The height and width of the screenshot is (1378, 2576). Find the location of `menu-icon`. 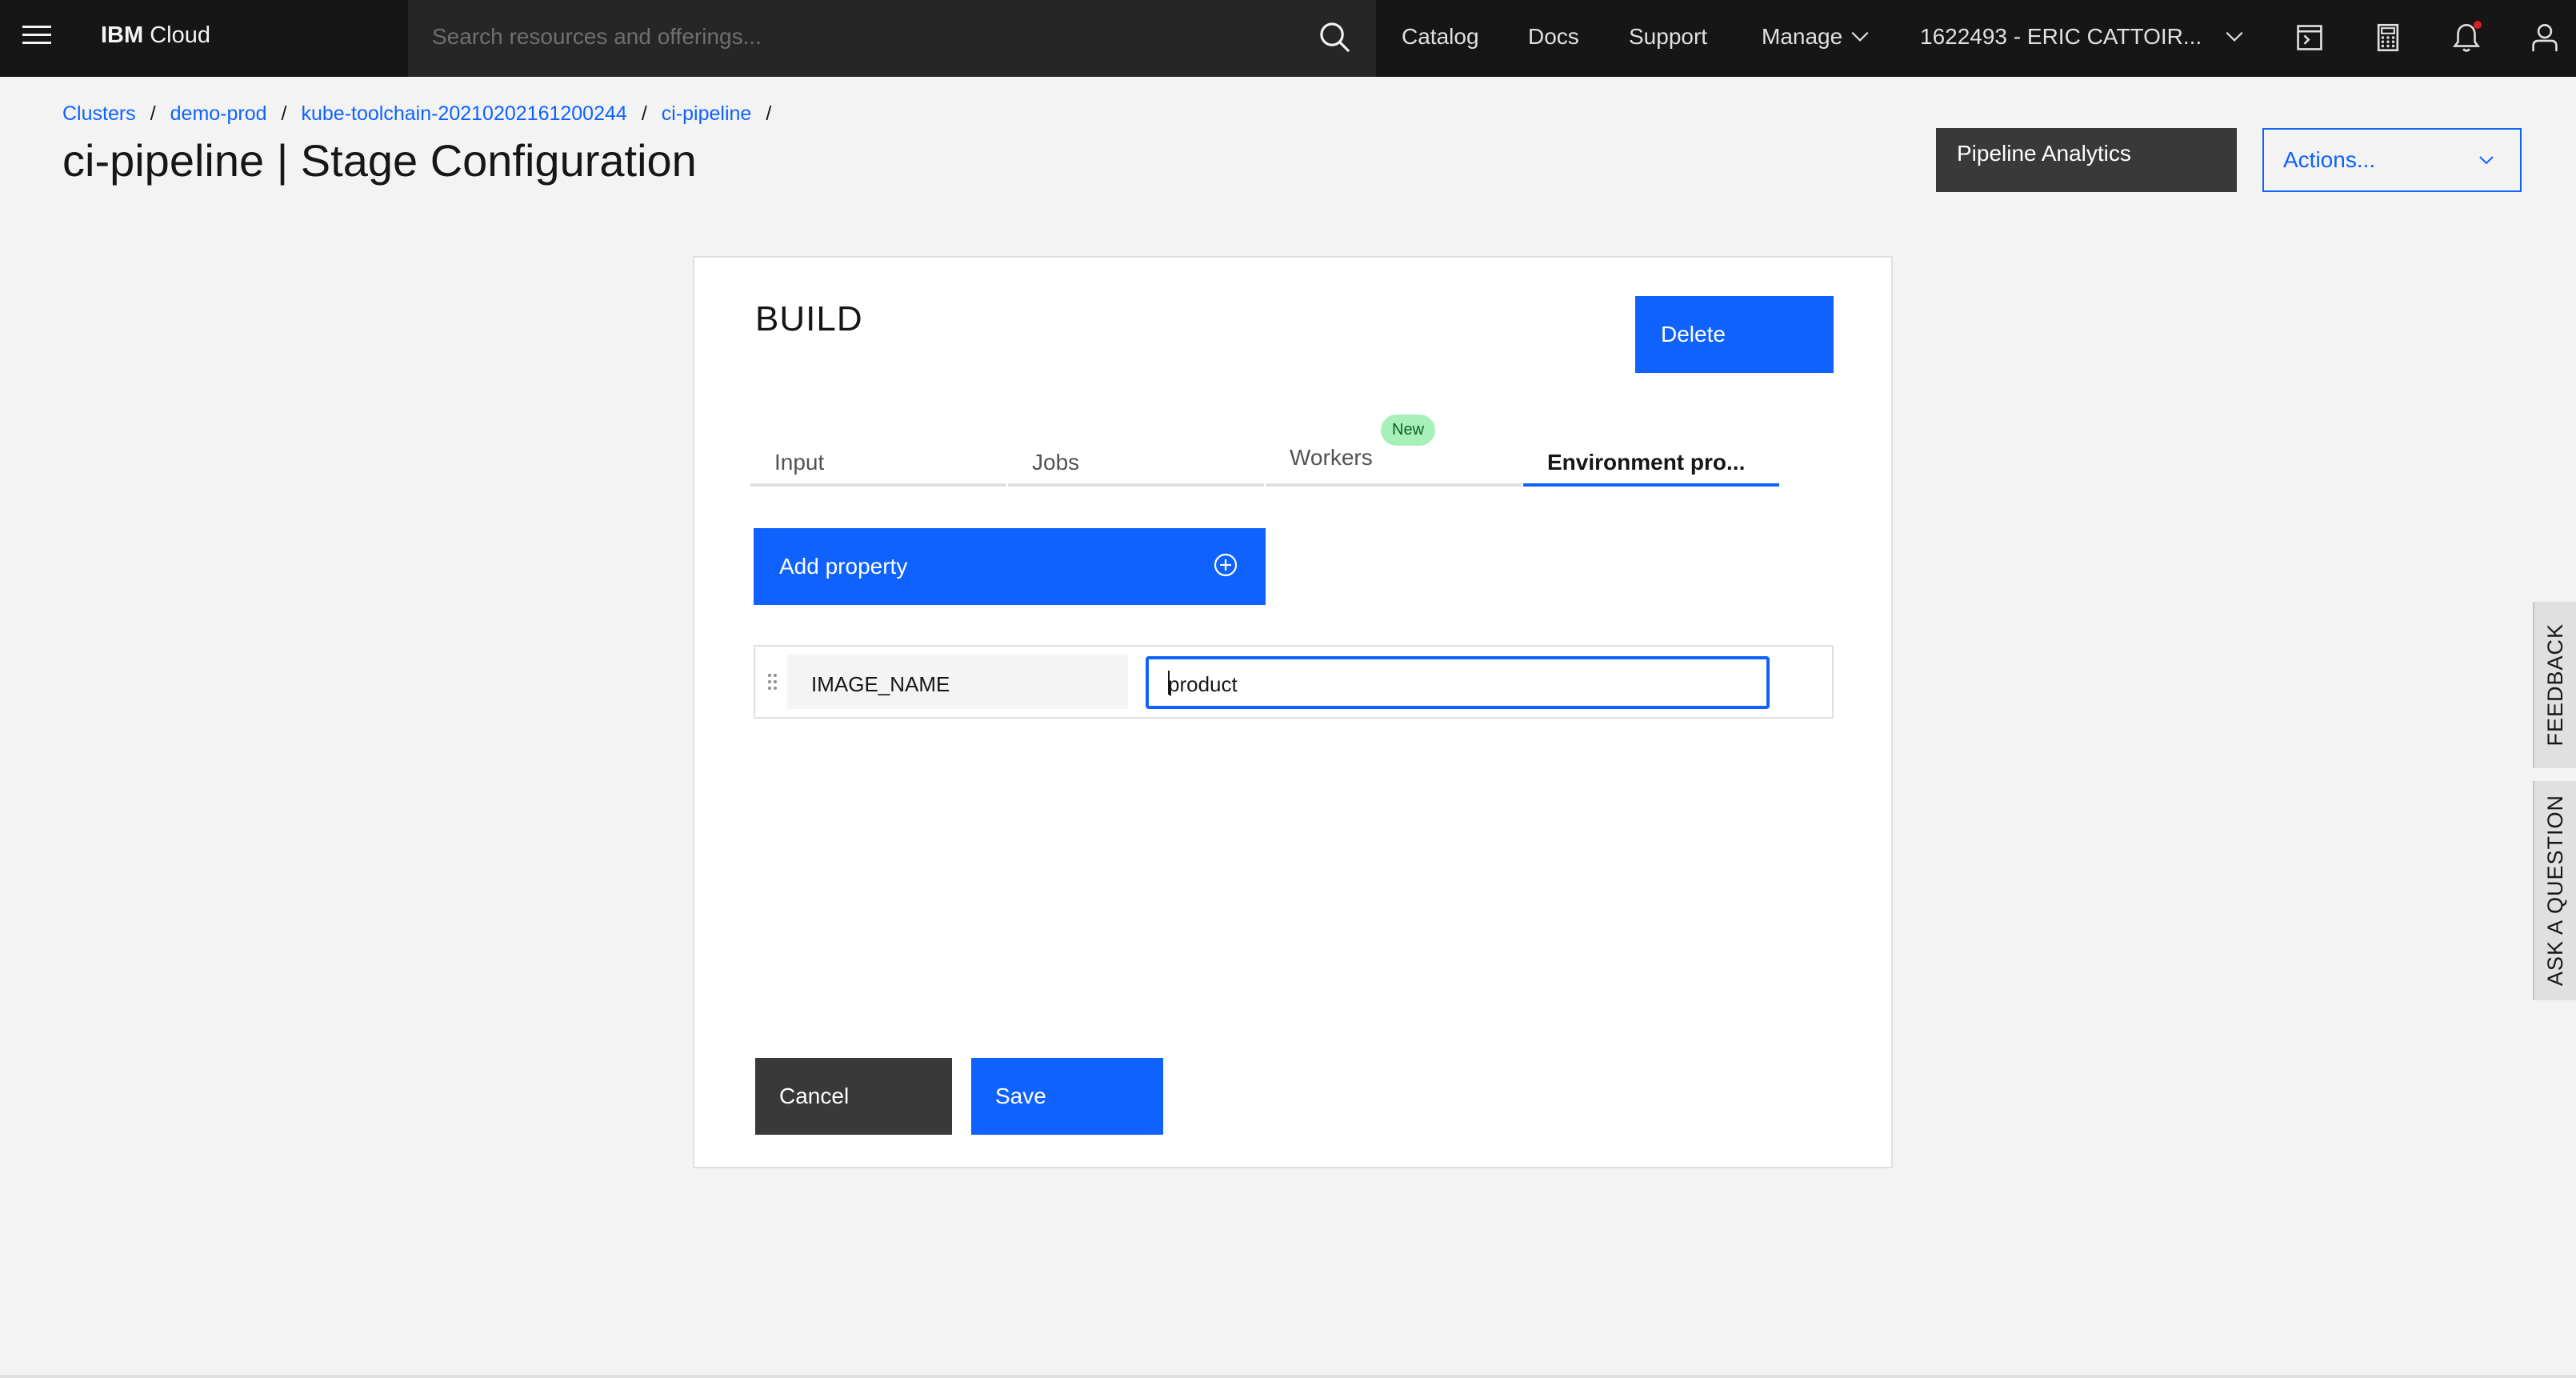

menu-icon is located at coordinates (36, 38).